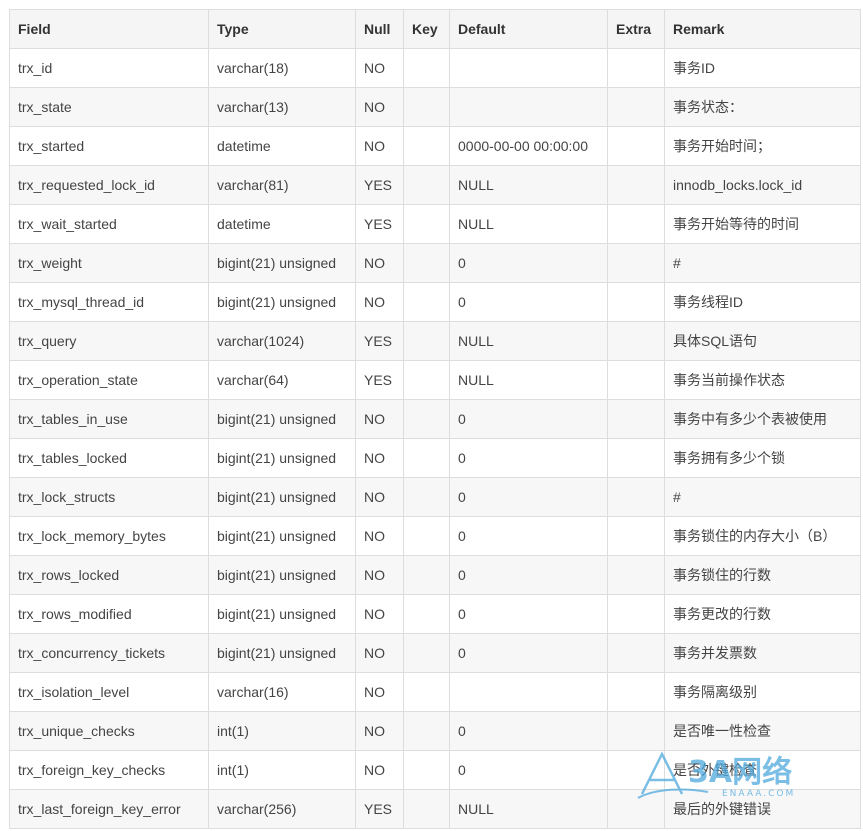  I want to click on table-row: trx_query varchar(1024) YES NULL 具体SQL语句, so click(435, 341).